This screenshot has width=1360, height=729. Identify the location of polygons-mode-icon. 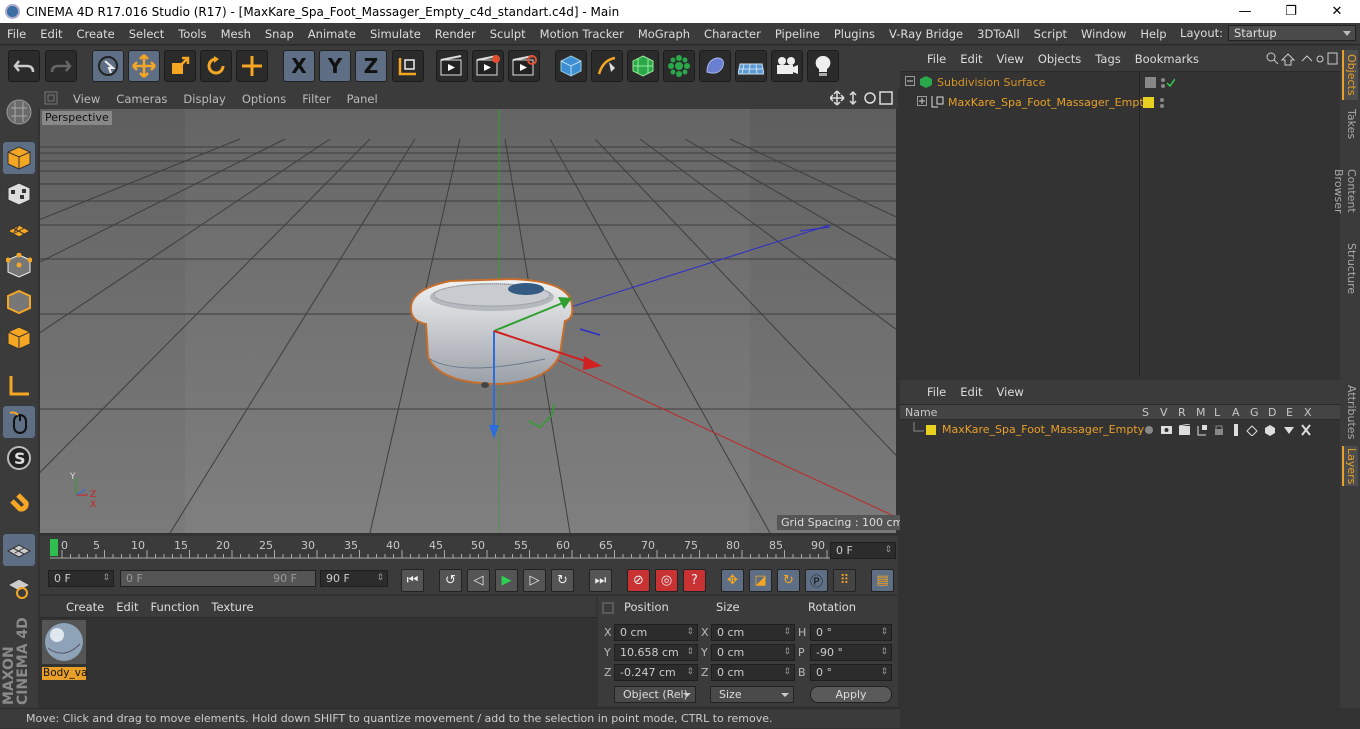
(19, 338).